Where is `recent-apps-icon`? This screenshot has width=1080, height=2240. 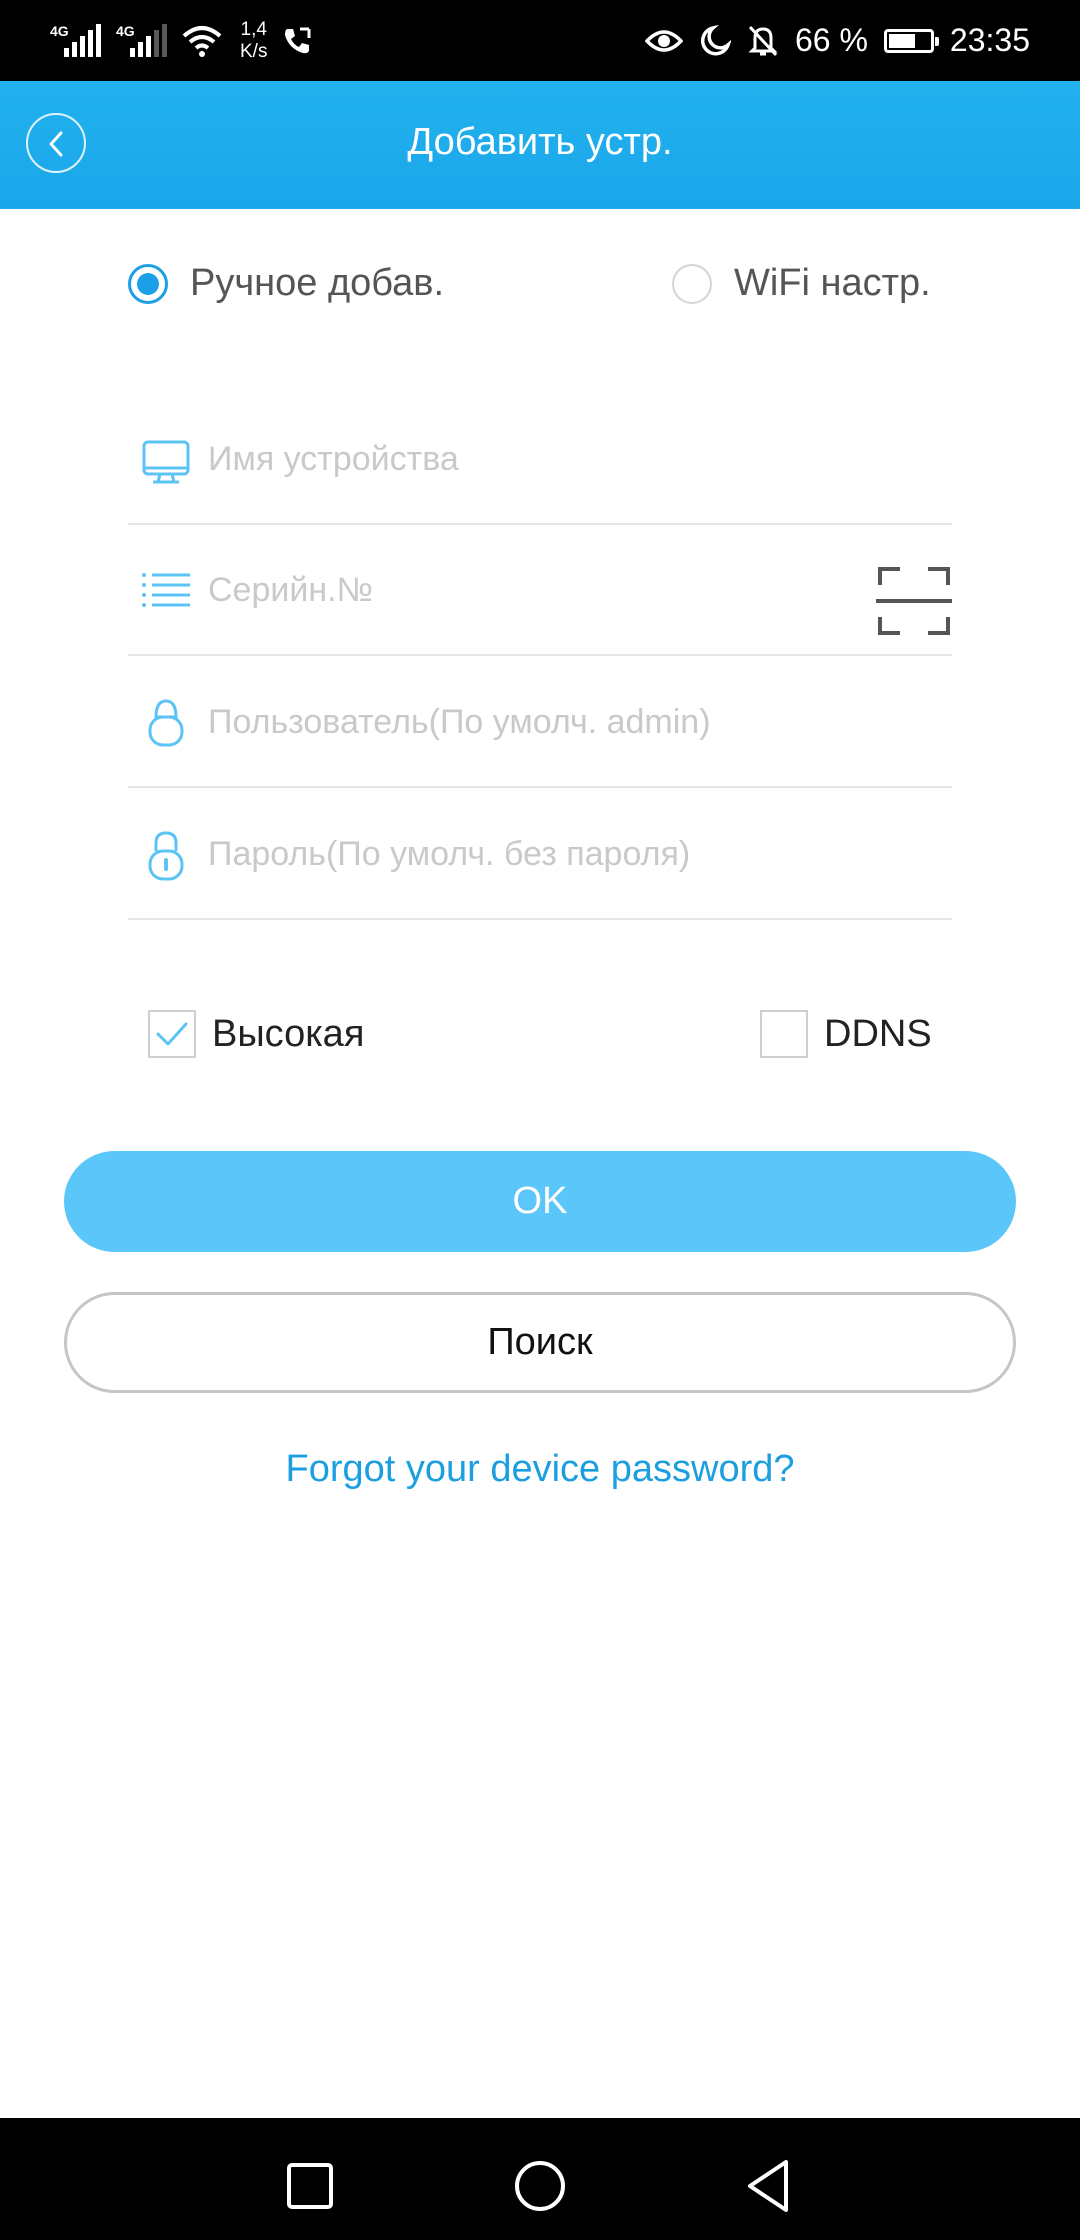 recent-apps-icon is located at coordinates (310, 2186).